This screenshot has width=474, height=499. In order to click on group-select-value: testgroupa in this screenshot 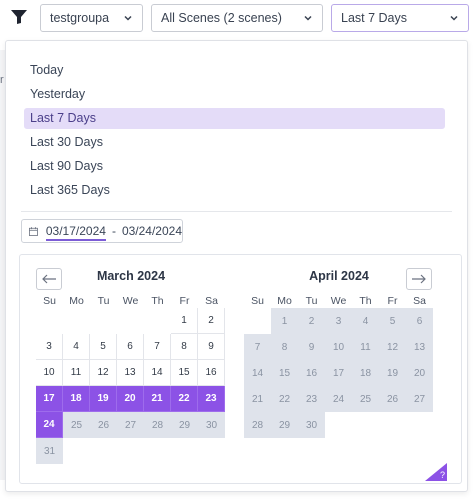, I will do `click(80, 18)`.